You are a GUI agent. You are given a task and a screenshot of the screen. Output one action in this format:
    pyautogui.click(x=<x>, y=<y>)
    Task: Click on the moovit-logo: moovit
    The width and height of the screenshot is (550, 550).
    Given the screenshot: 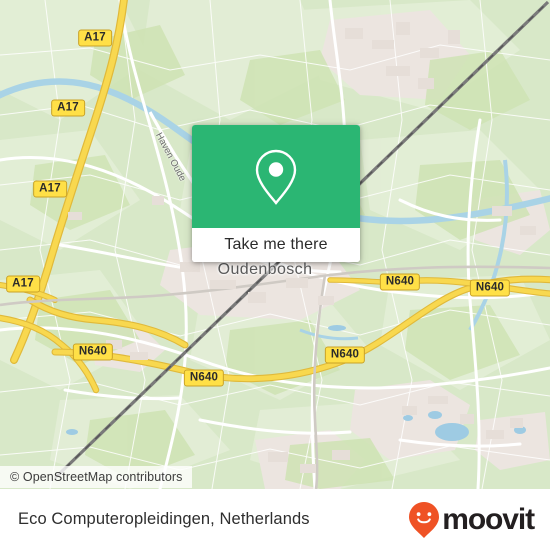 What is the action you would take?
    pyautogui.click(x=471, y=520)
    